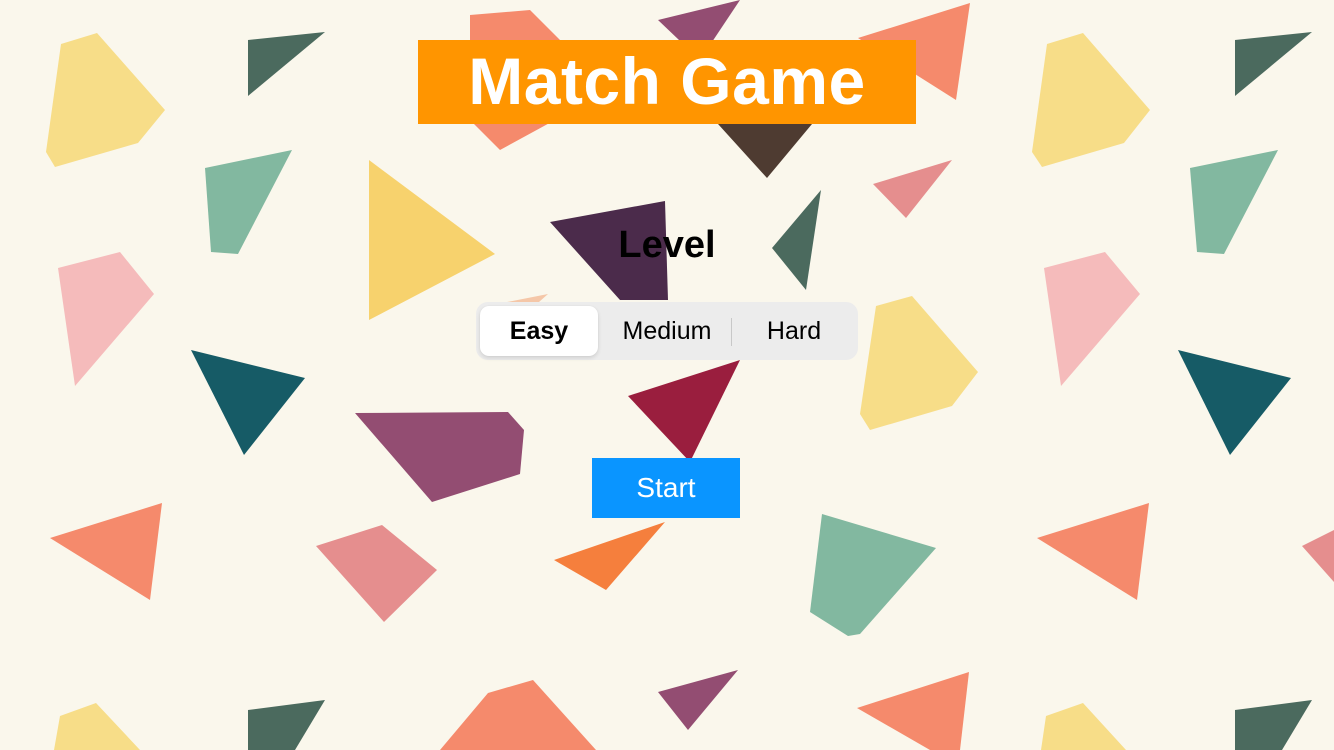 The image size is (1334, 750). I want to click on level-option-hard: Hard, so click(794, 331).